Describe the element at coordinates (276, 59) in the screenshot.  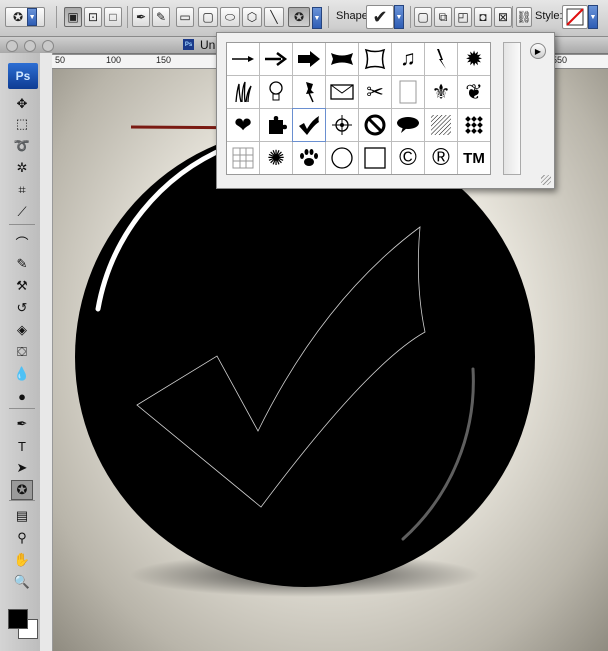
I see `arrow-medium-shape` at that location.